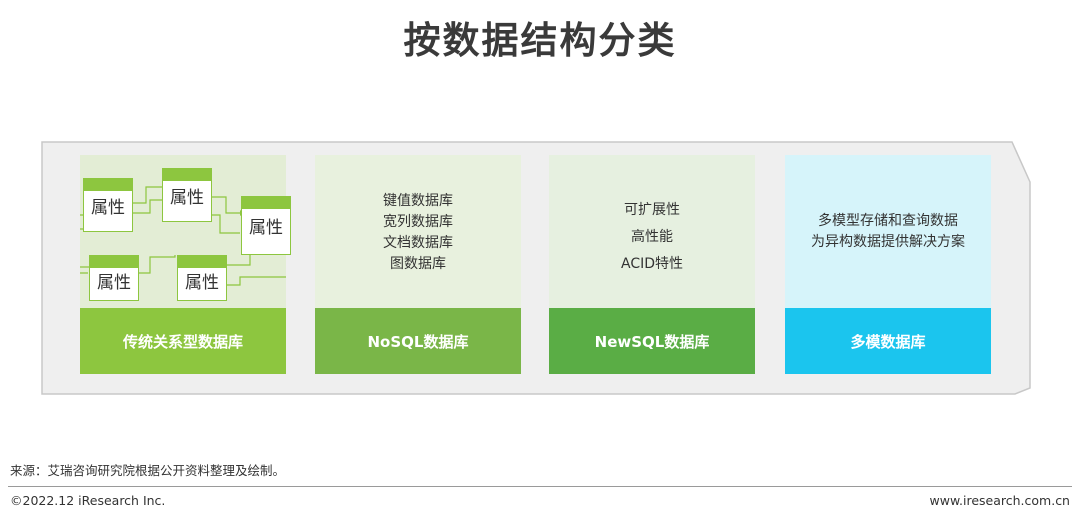 The image size is (1080, 522). Describe the element at coordinates (1000, 500) in the screenshot. I see `website-link: www.iresearch.com.cn` at that location.